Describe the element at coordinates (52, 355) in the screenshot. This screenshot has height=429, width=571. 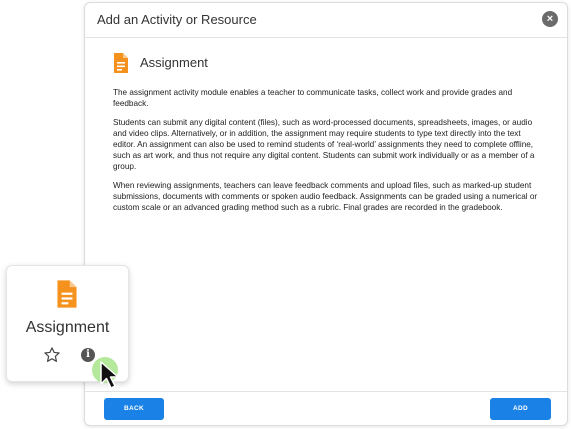
I see `star-outline-icon` at that location.